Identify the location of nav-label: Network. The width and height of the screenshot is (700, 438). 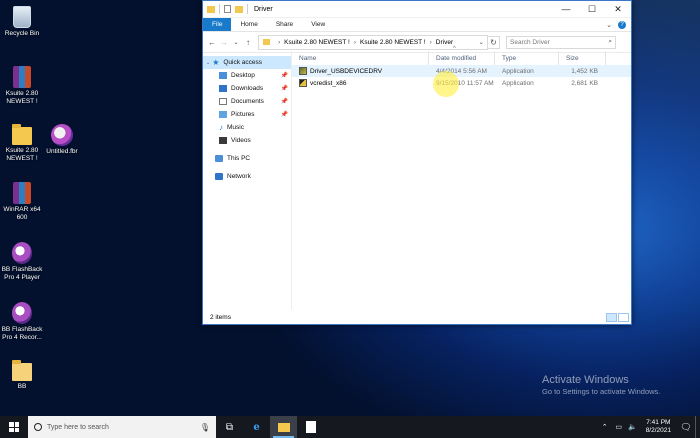
(239, 176).